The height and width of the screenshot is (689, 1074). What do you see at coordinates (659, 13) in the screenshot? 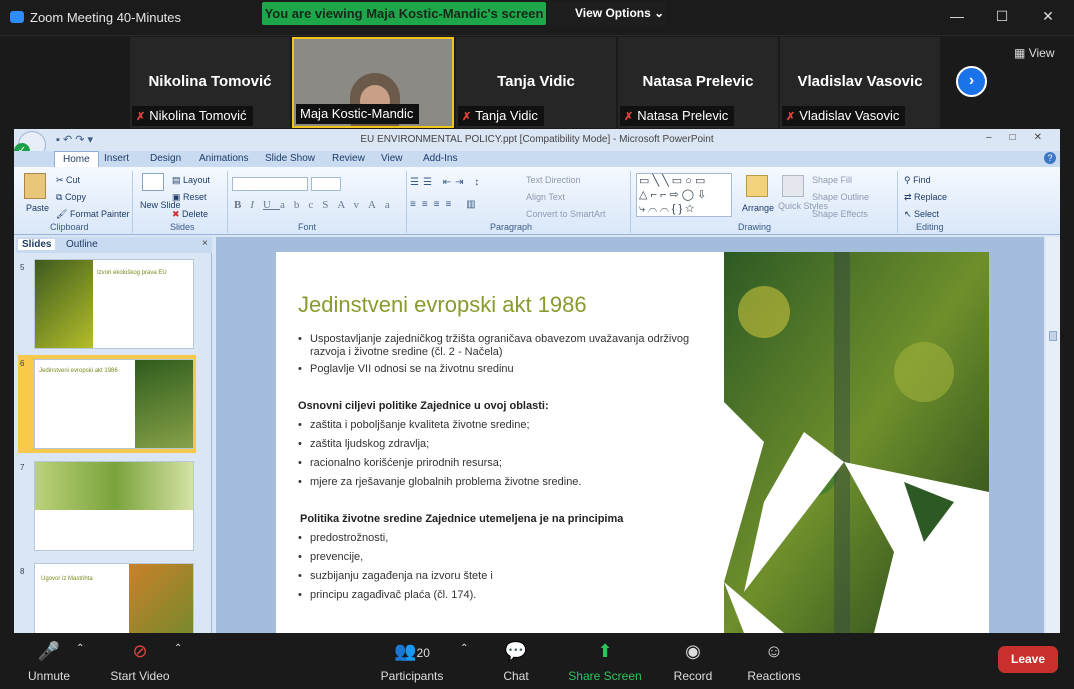
I see `chevron-down-icon: ⌄` at bounding box center [659, 13].